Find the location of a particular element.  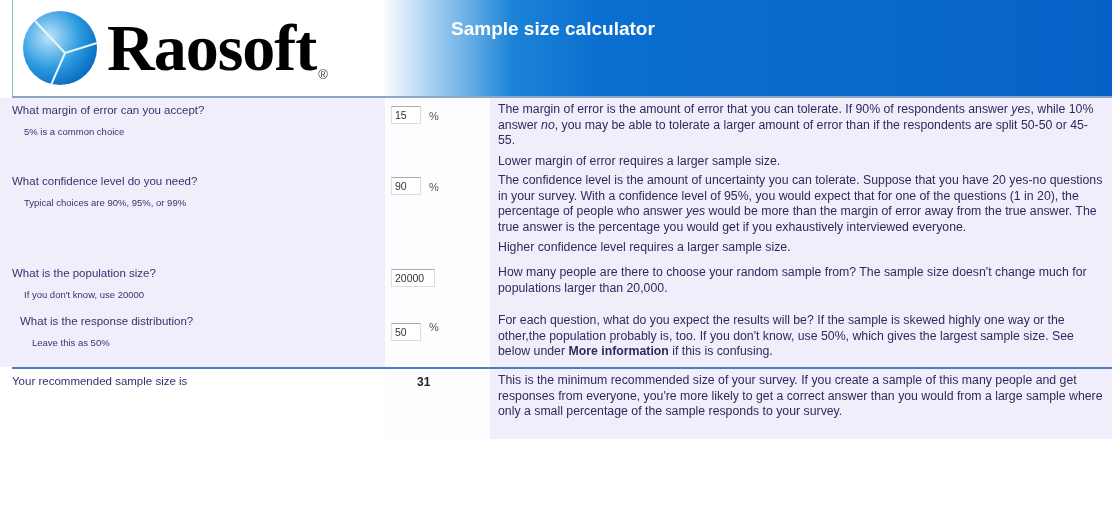

hint-text: 5% is a common choice is located at coordinates (74, 131).